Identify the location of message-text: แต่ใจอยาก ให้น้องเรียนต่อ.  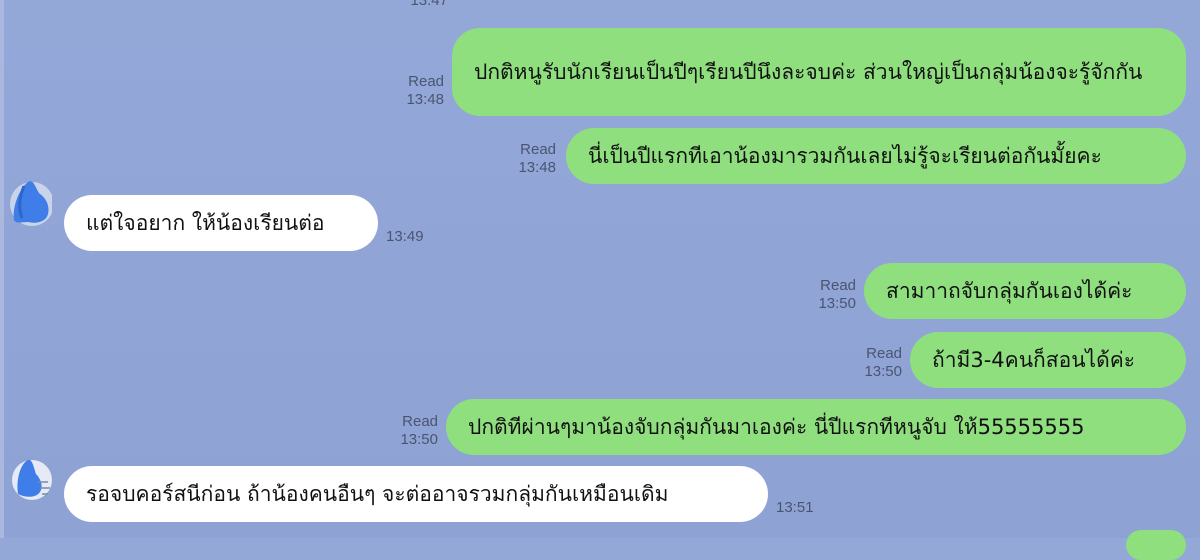
(205, 223).